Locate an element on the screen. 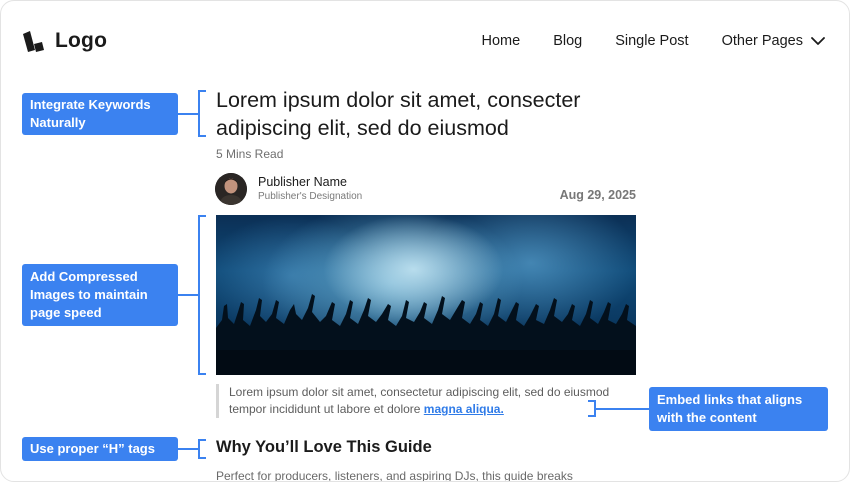 This screenshot has width=850, height=482. callout-keywords: Integrate Keywords Naturally is located at coordinates (100, 114).